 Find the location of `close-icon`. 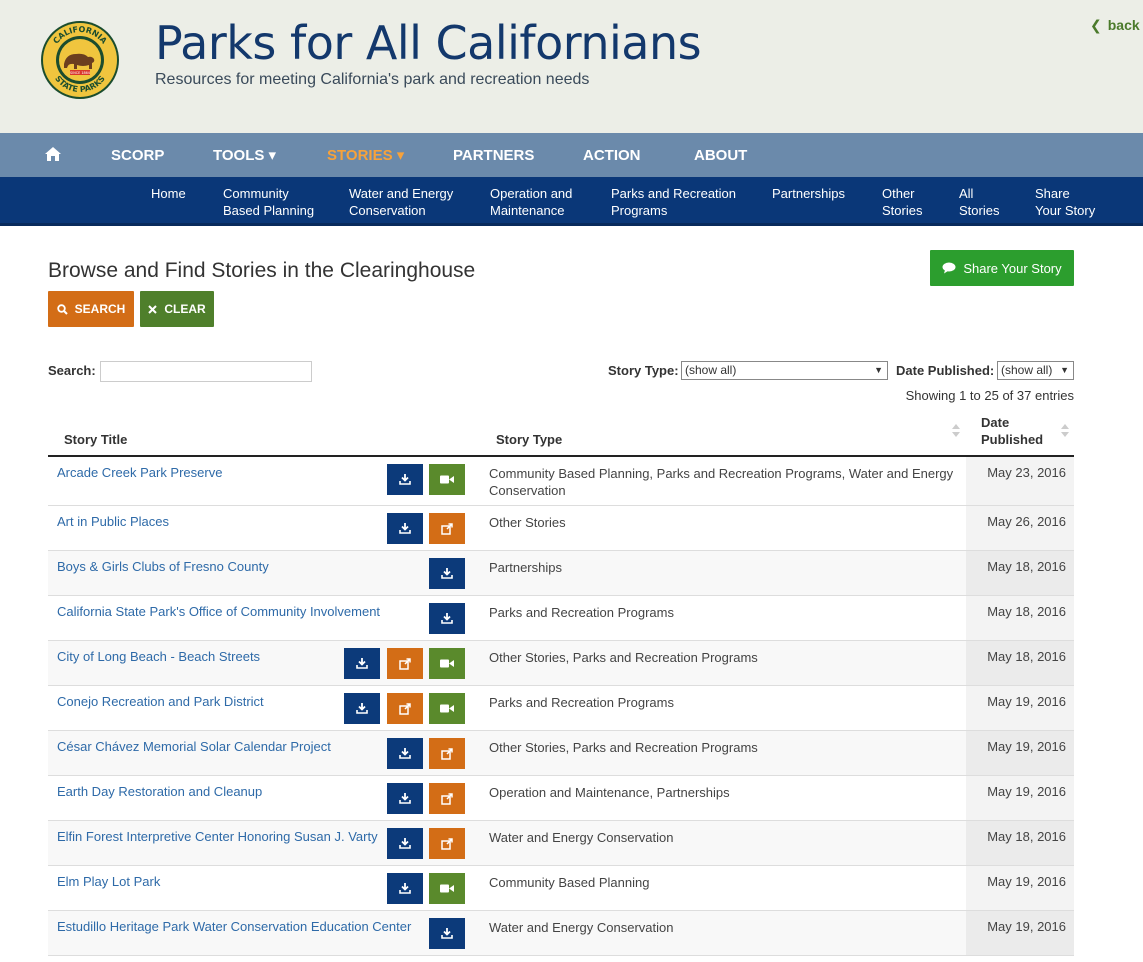

close-icon is located at coordinates (153, 309).